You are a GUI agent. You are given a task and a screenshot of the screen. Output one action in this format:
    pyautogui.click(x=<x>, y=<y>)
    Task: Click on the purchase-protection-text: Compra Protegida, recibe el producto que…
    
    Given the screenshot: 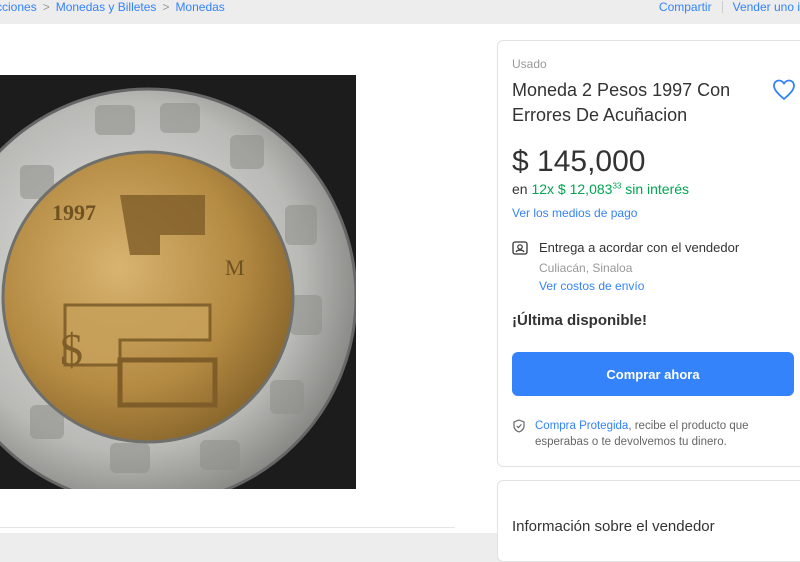 What is the action you would take?
    pyautogui.click(x=666, y=434)
    